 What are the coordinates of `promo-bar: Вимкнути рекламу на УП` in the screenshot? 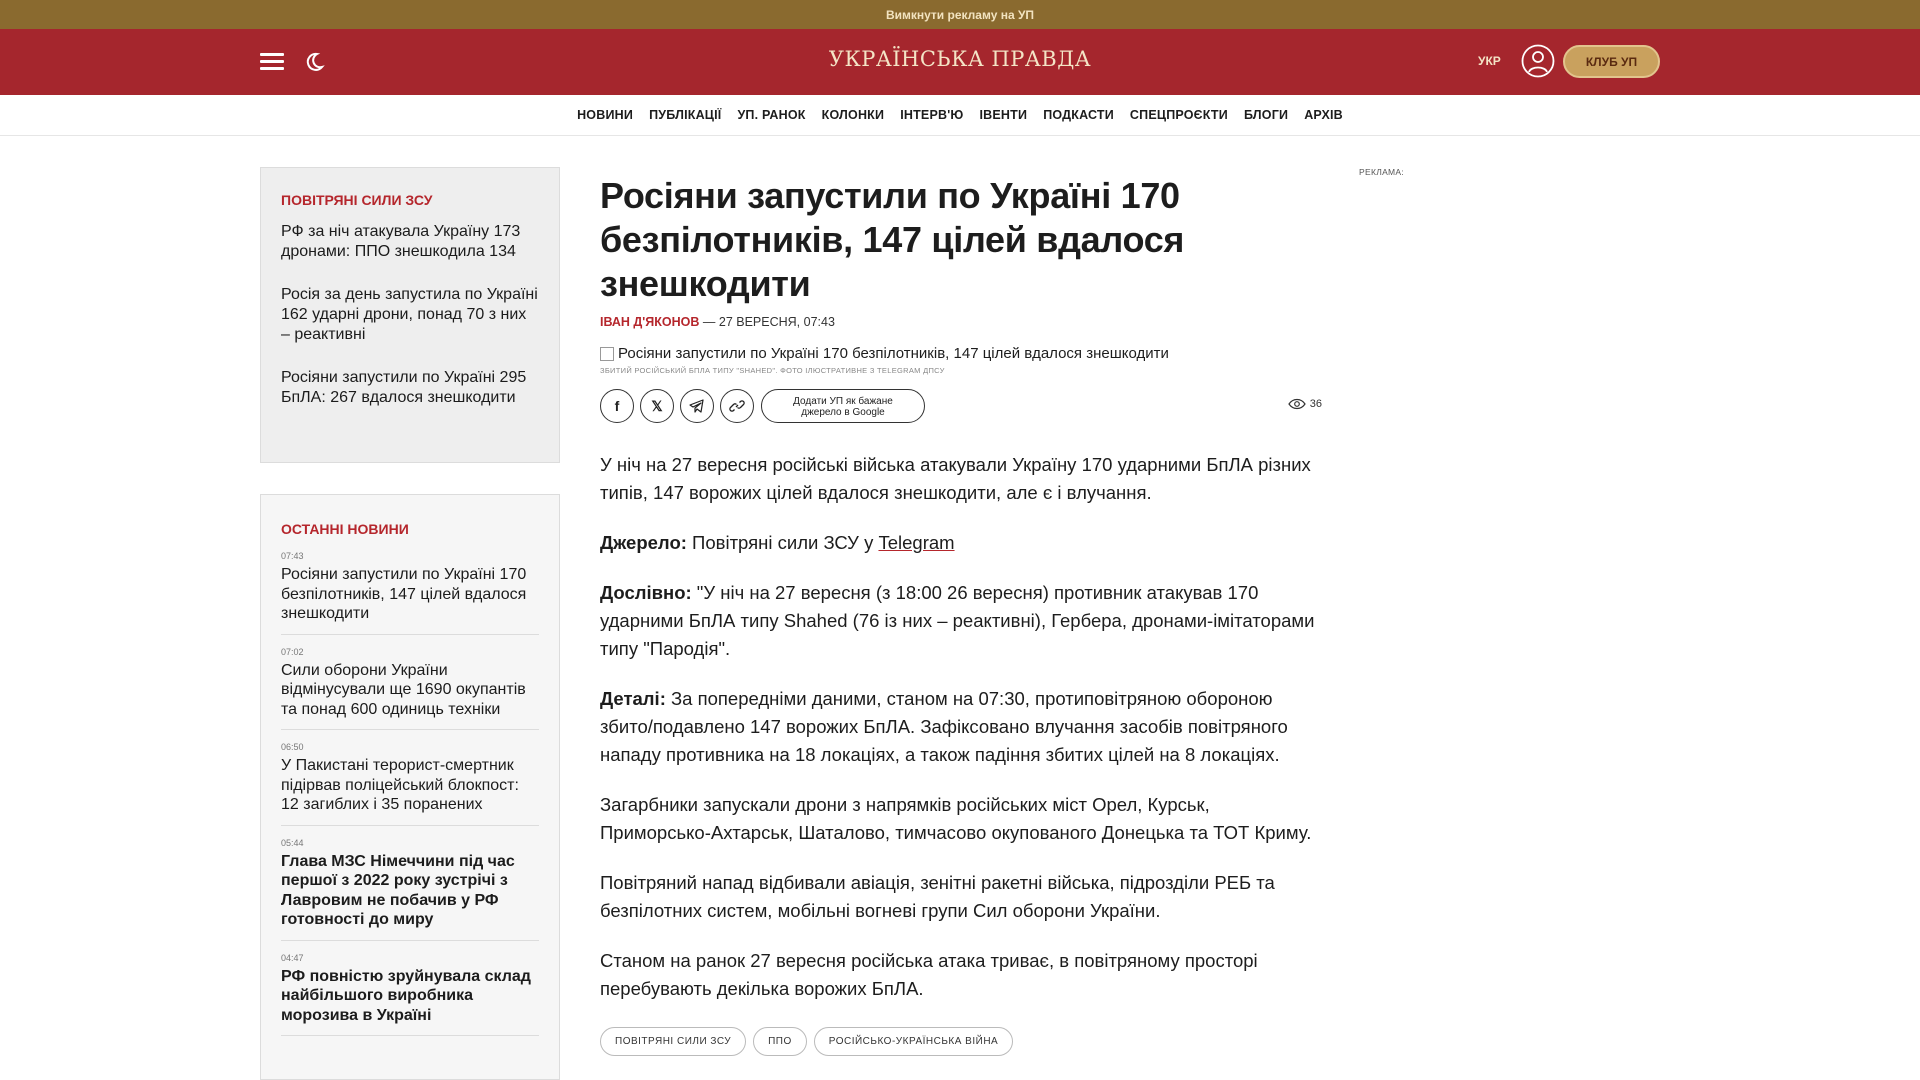 It's located at (960, 14).